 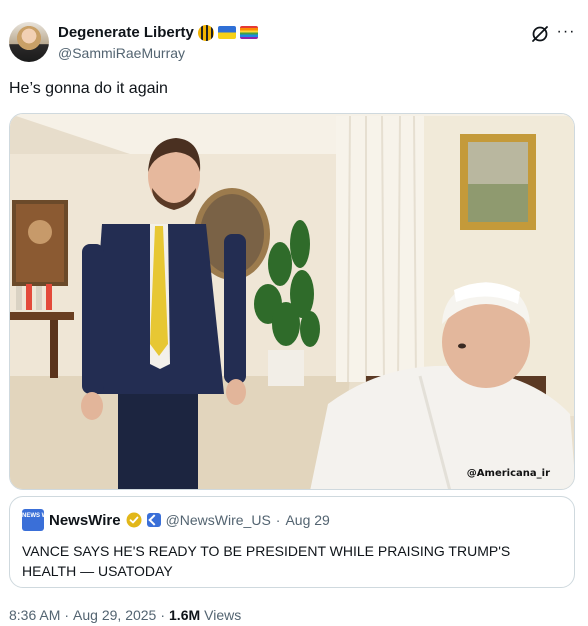 I want to click on ukraine-flag-icon, so click(x=226, y=32).